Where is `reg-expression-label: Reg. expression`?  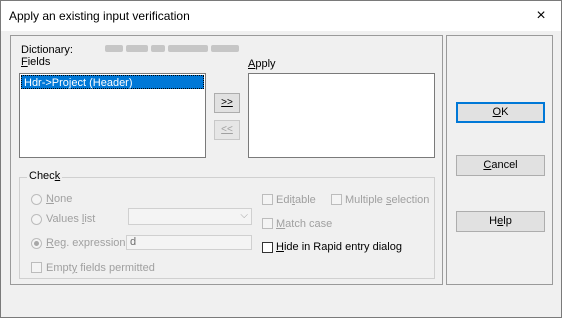 reg-expression-label: Reg. expression is located at coordinates (86, 243).